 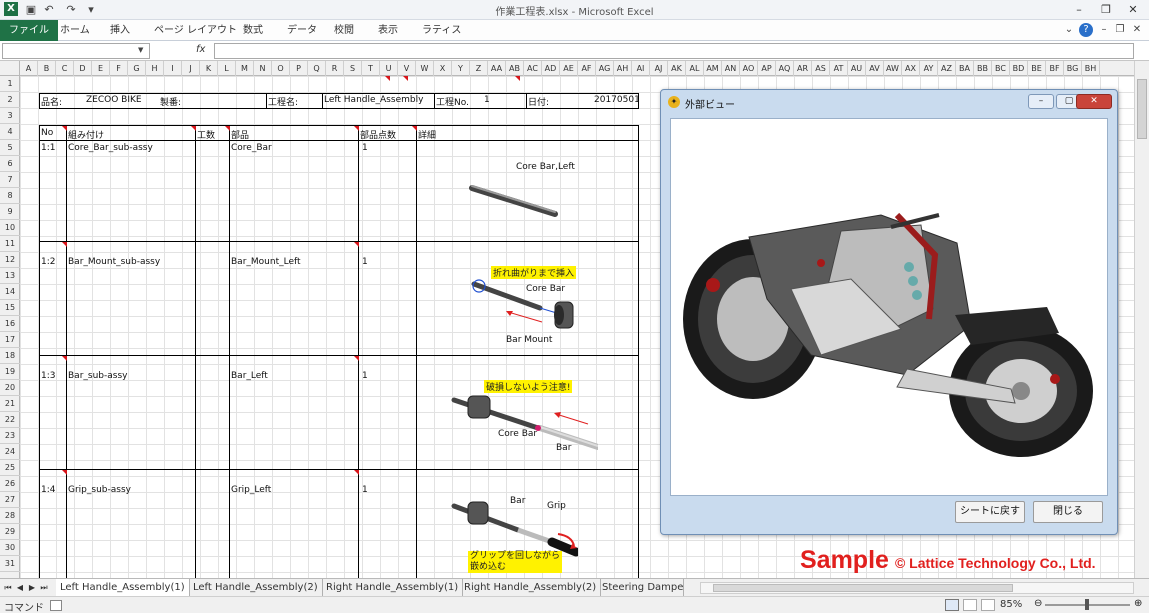 What do you see at coordinates (1091, 68) in the screenshot?
I see `column-header: BH` at bounding box center [1091, 68].